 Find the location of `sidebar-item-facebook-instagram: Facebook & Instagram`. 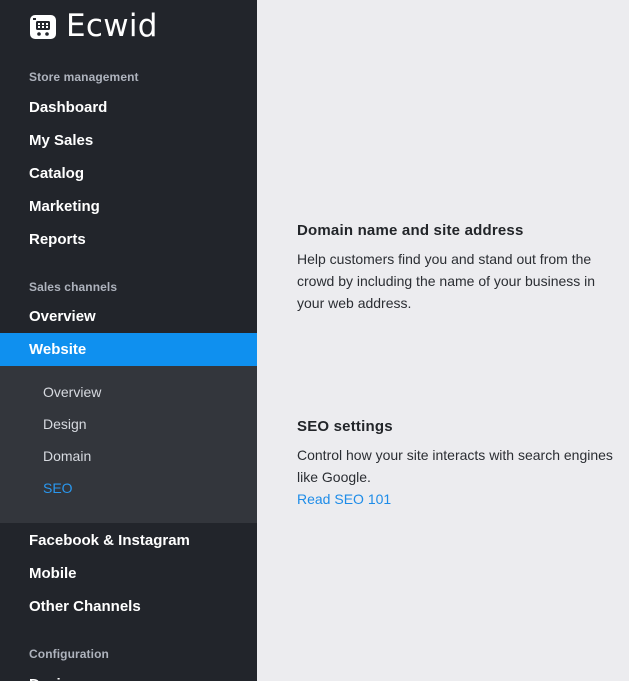

sidebar-item-facebook-instagram: Facebook & Instagram is located at coordinates (128, 540).